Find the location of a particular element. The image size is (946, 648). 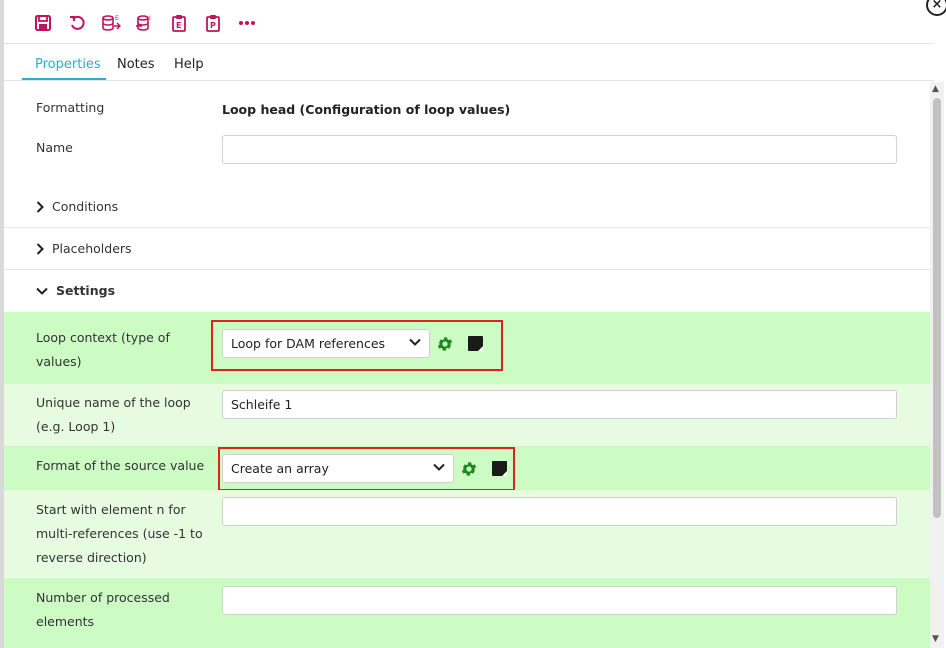

start-element-label-line3: reverse direction) is located at coordinates (91, 557).